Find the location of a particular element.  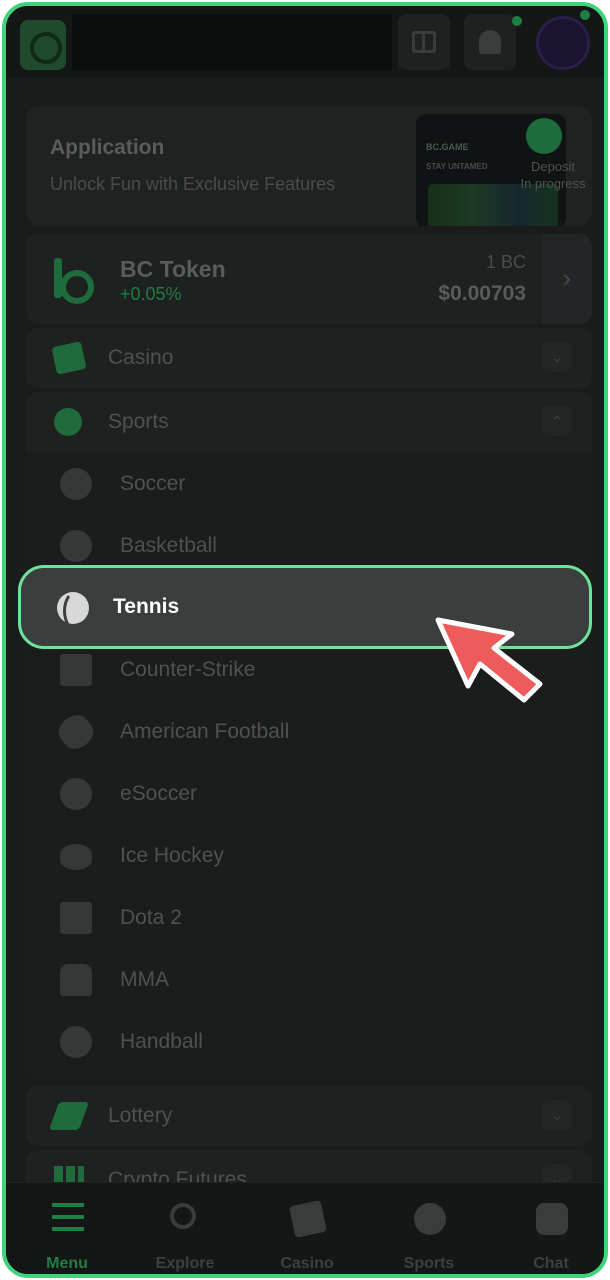

bottom-nav: Menu Explore Casino Sports Chat is located at coordinates (305, 1228).